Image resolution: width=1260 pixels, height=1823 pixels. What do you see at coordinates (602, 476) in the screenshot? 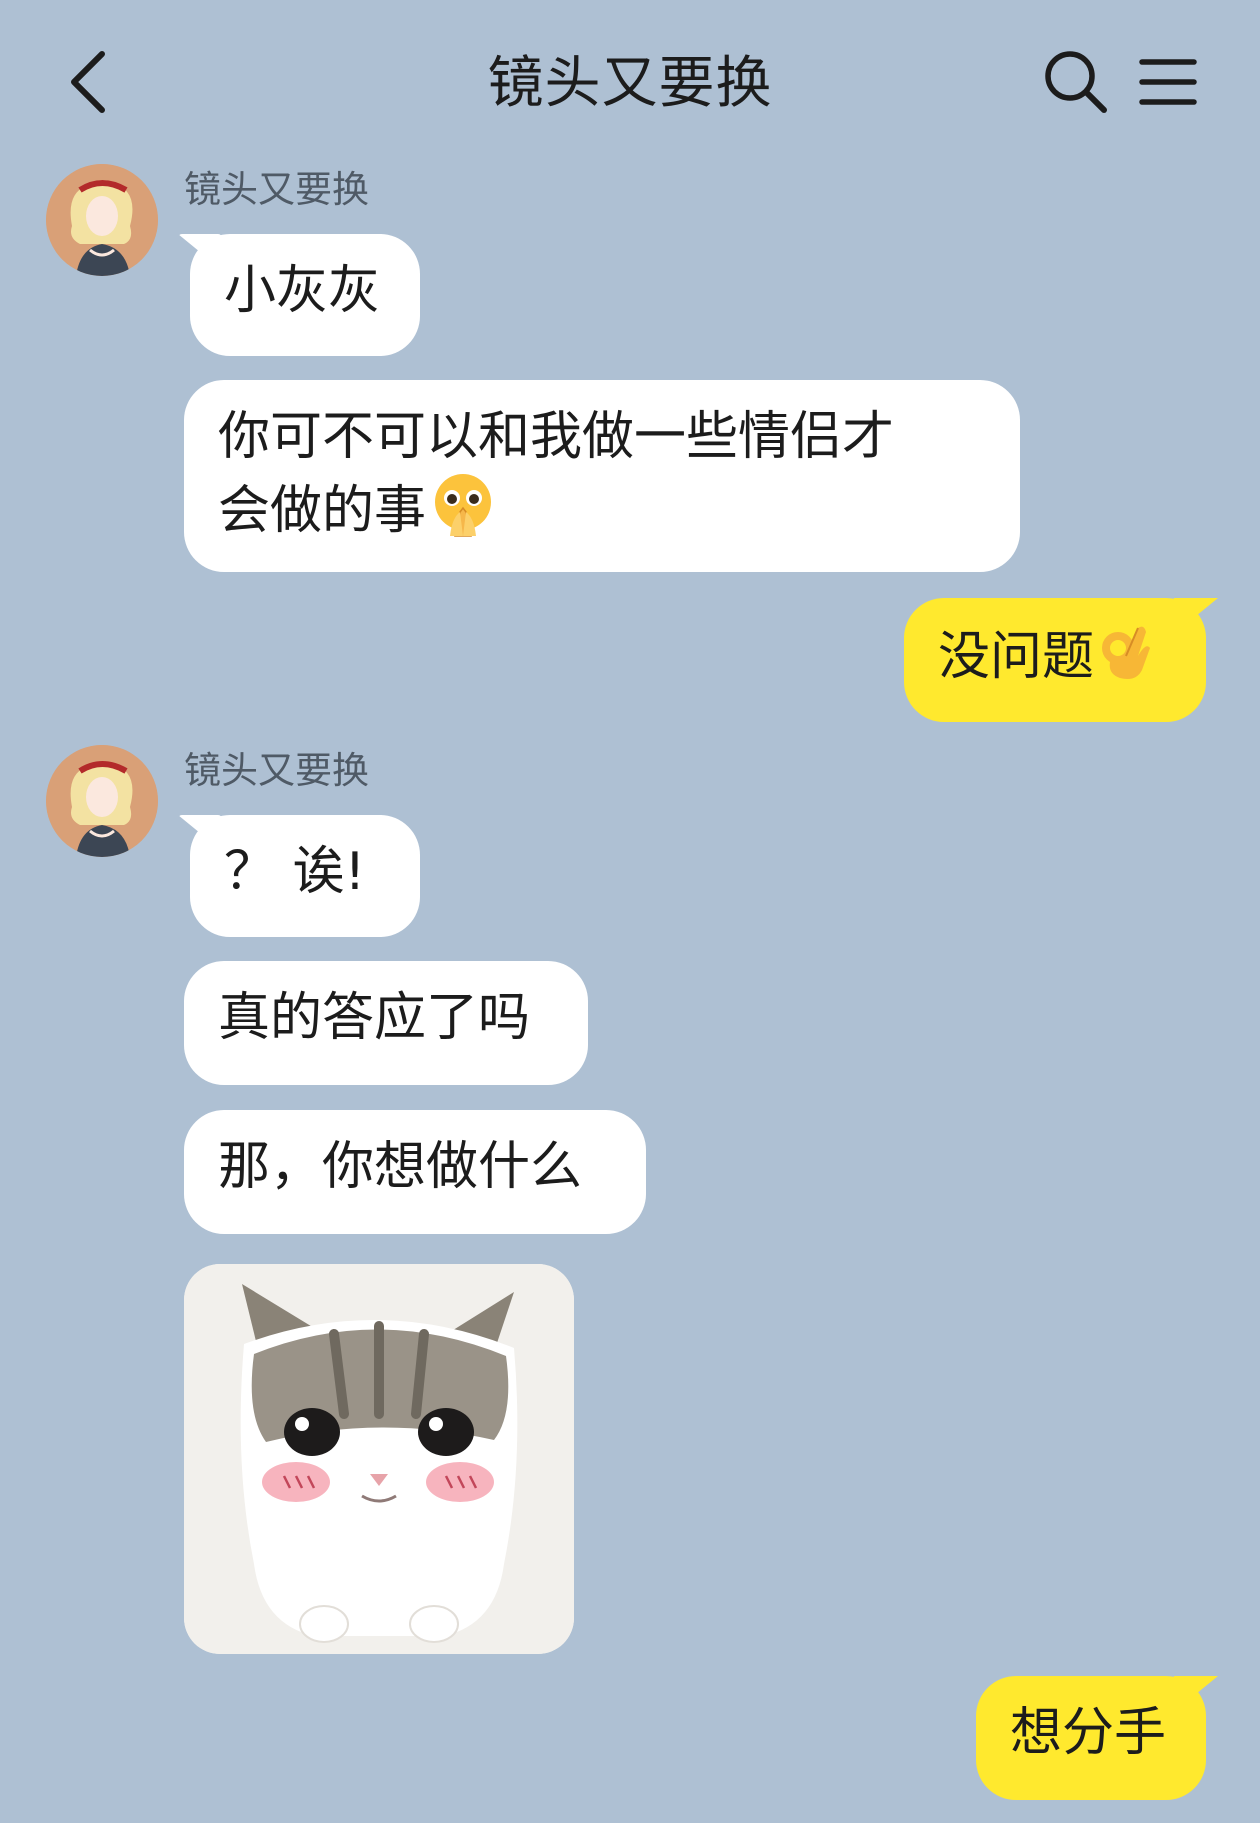
I see `message-bubble: 你可不可以和我做一些情侣才 会做的事` at bounding box center [602, 476].